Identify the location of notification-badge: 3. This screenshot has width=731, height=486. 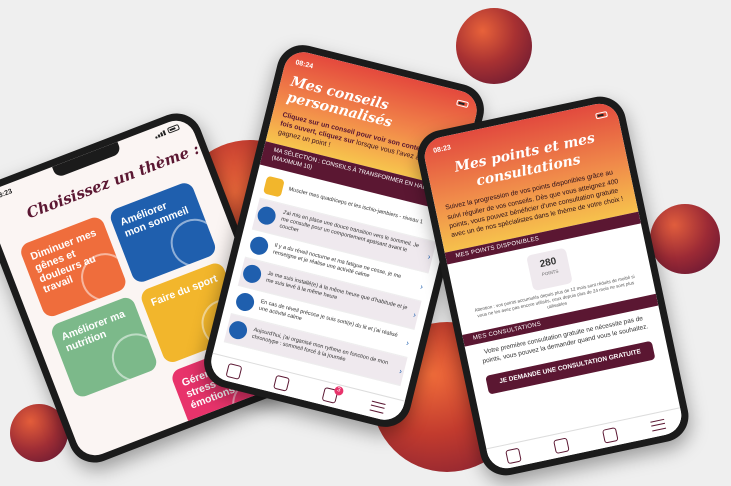
(339, 390).